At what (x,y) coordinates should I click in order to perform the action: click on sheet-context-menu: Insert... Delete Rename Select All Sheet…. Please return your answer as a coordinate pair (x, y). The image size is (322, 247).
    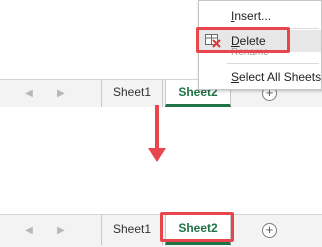
    Looking at the image, I should click on (260, 45).